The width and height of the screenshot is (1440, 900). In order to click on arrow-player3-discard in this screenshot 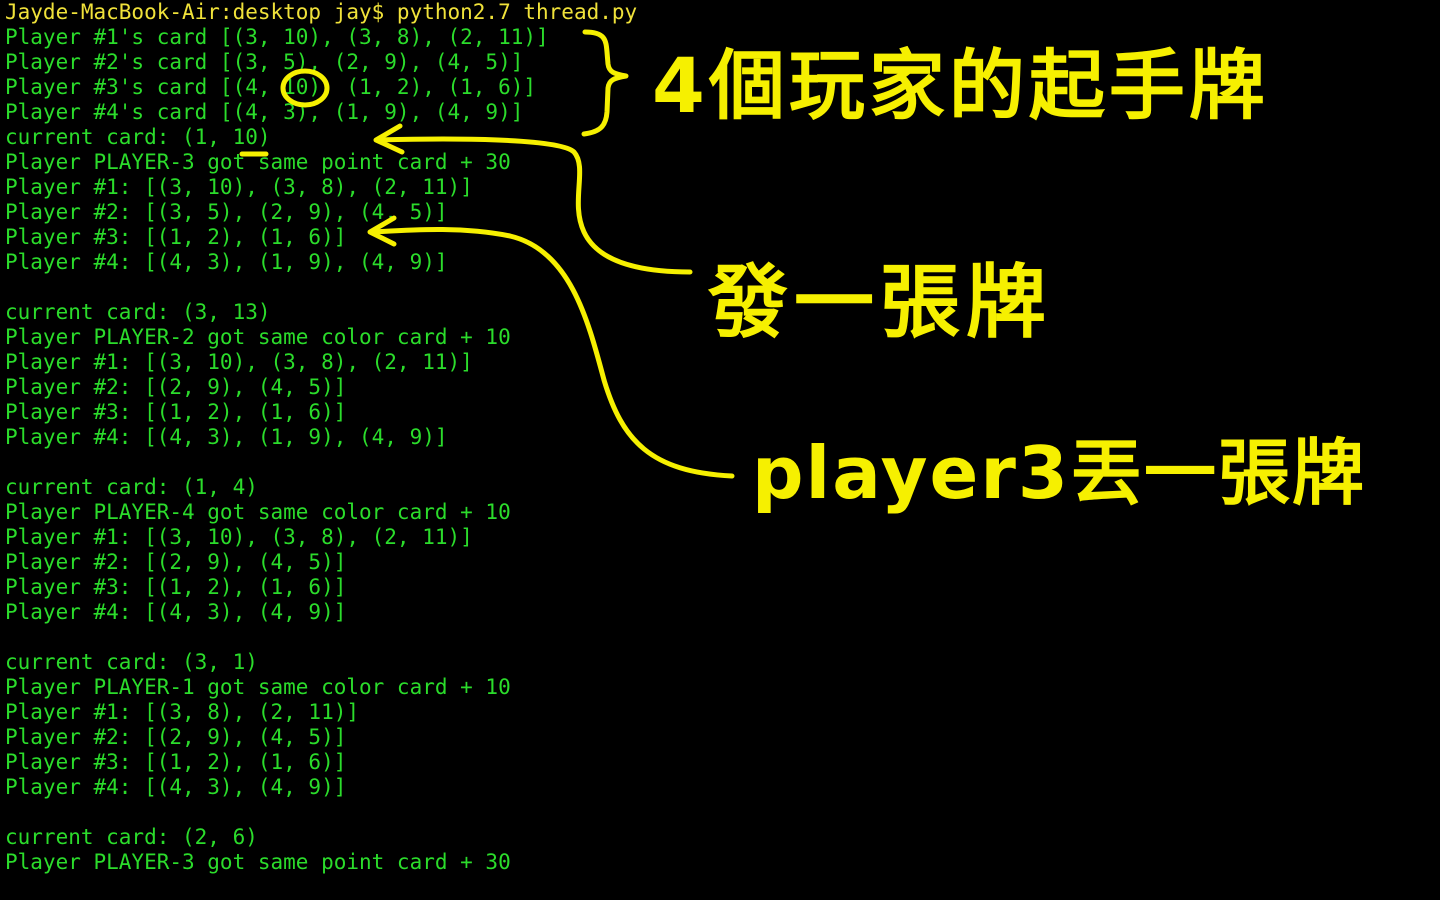, I will do `click(552, 353)`.